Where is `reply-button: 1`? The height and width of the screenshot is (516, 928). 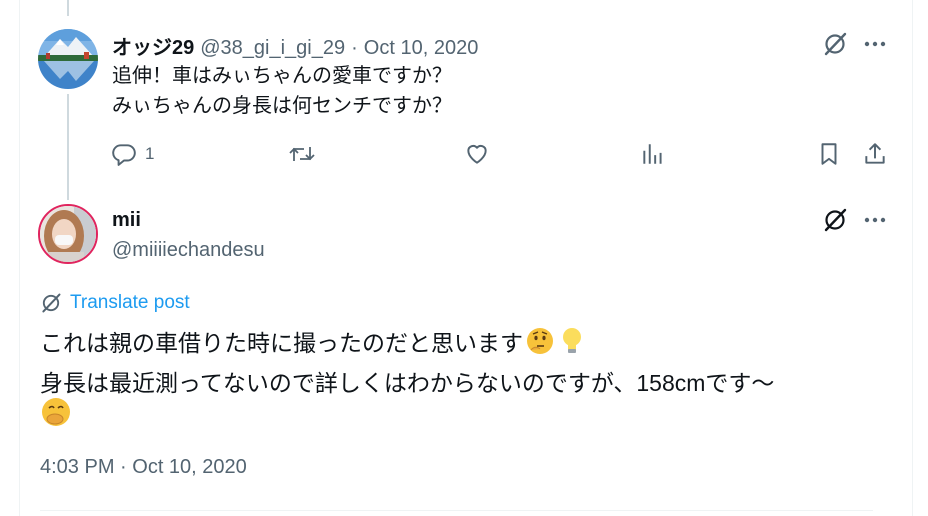
reply-button: 1 is located at coordinates (132, 154).